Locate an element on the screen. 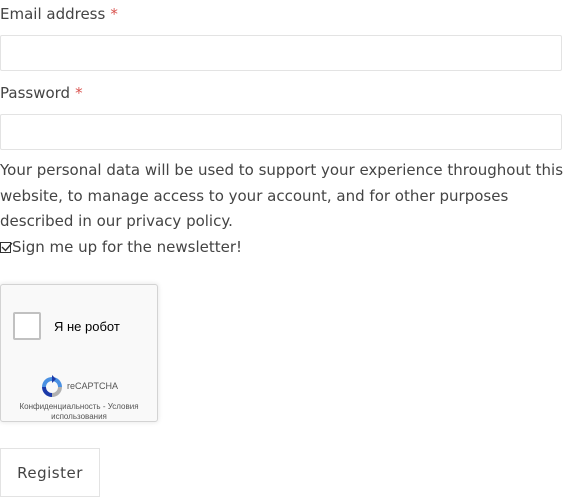 Image resolution: width=564 pixels, height=498 pixels. checkmark-icon is located at coordinates (7, 247).